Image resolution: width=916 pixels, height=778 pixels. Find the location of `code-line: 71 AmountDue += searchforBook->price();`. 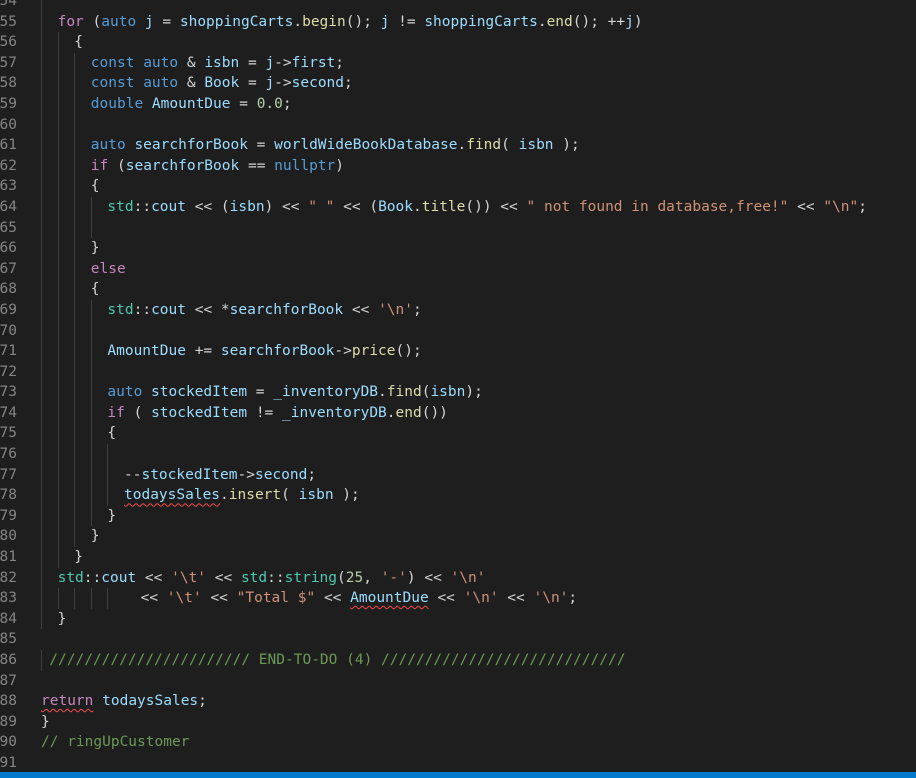

code-line: 71 AmountDue += searchforBook->price(); is located at coordinates (458, 351).